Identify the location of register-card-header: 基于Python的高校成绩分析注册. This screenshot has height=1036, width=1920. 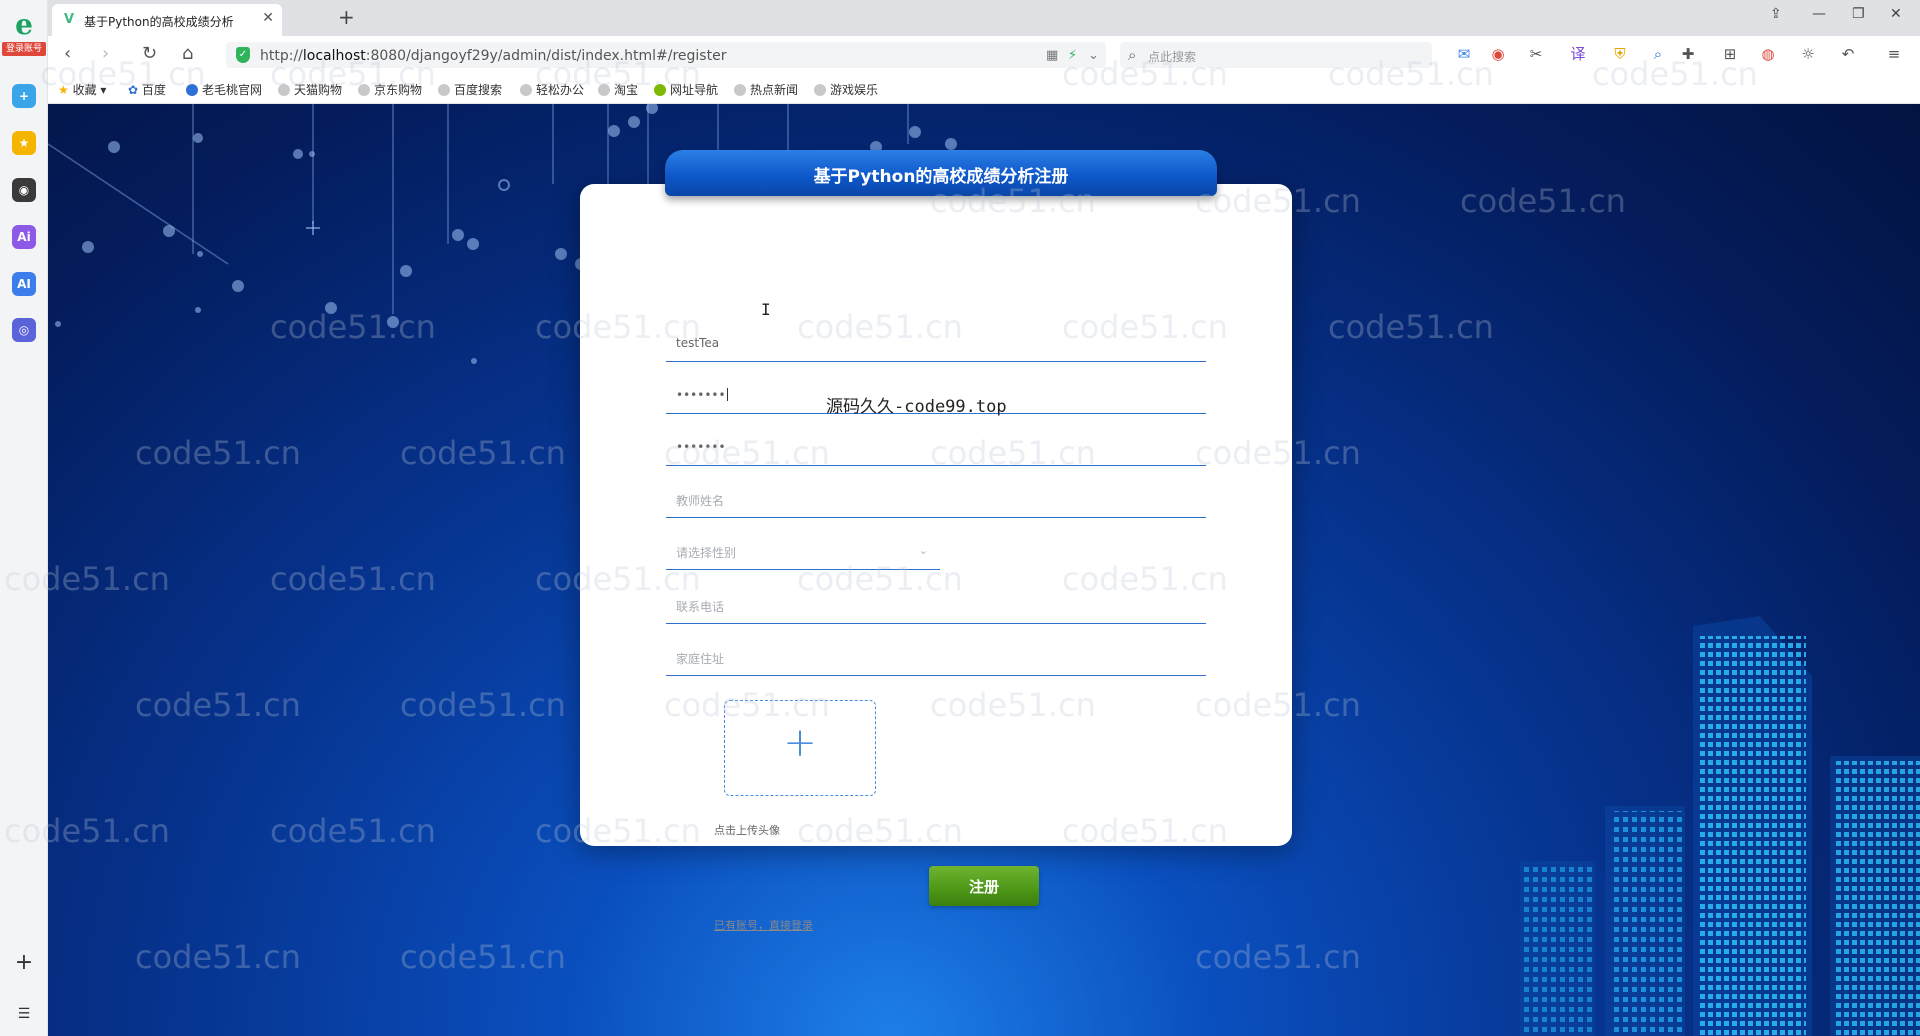
(941, 173).